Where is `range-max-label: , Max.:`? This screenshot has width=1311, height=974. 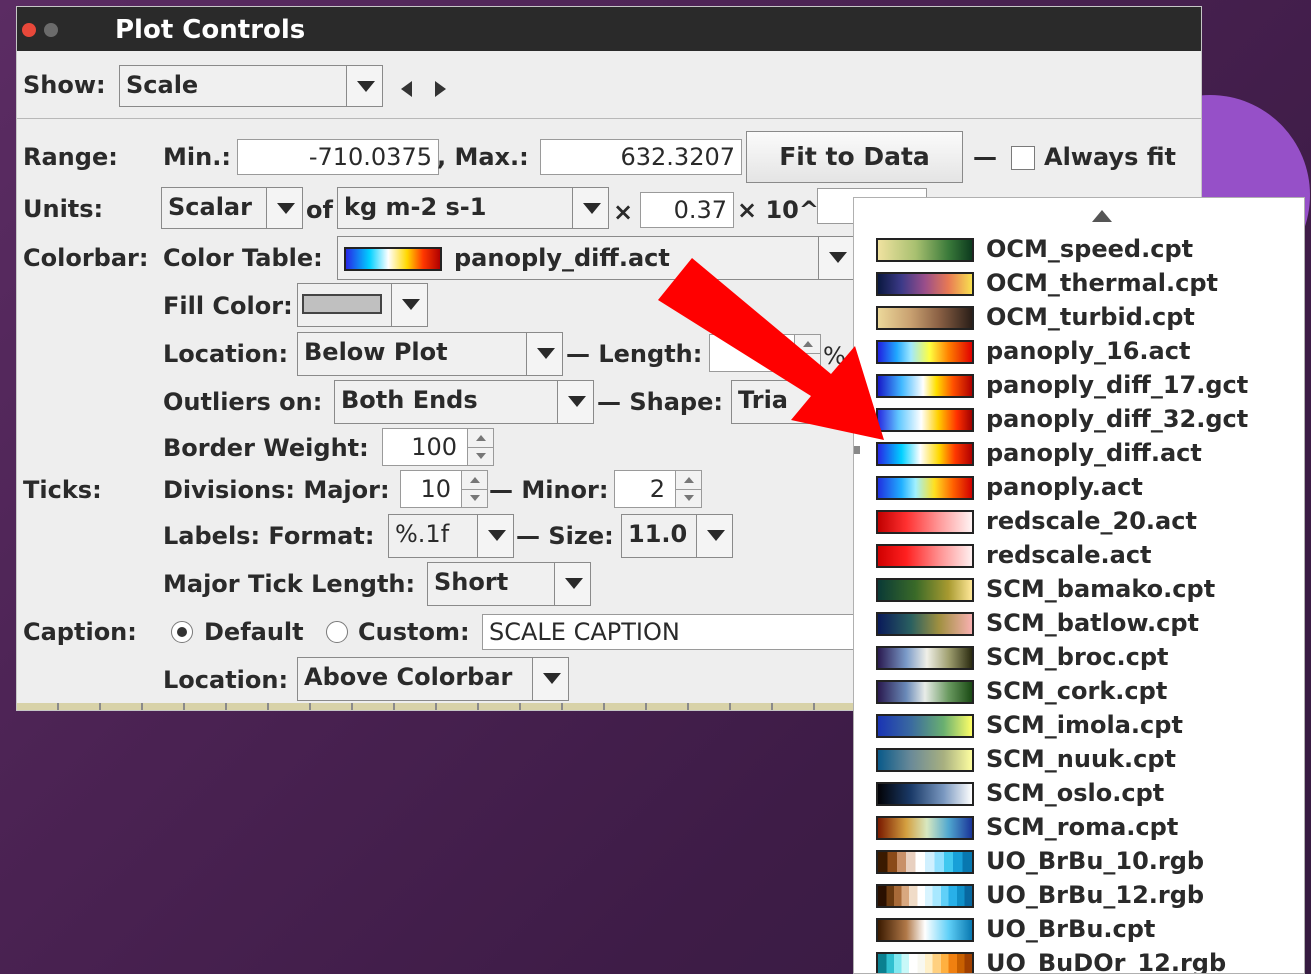
range-max-label: , Max.: is located at coordinates (483, 157).